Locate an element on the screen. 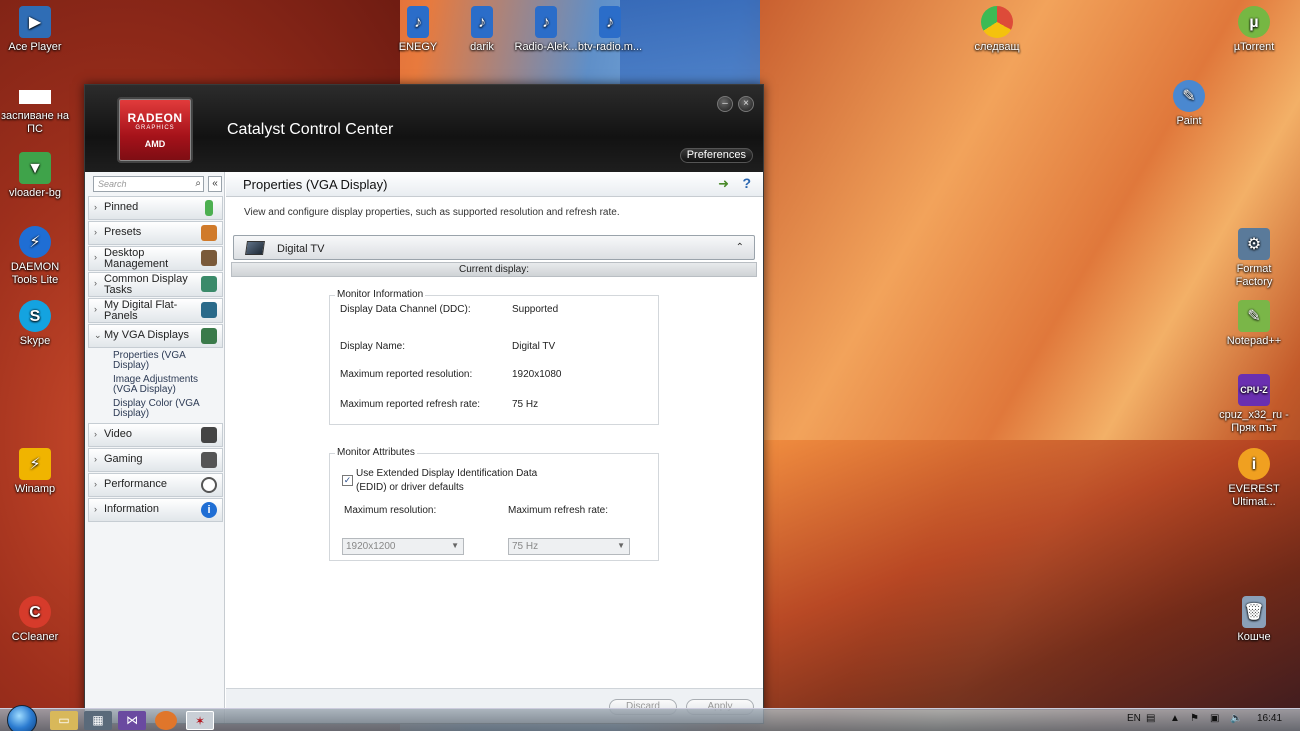 The width and height of the screenshot is (1300, 731). nav-item-vga-displays: ⌄ My VGA Displays is located at coordinates (155, 336).